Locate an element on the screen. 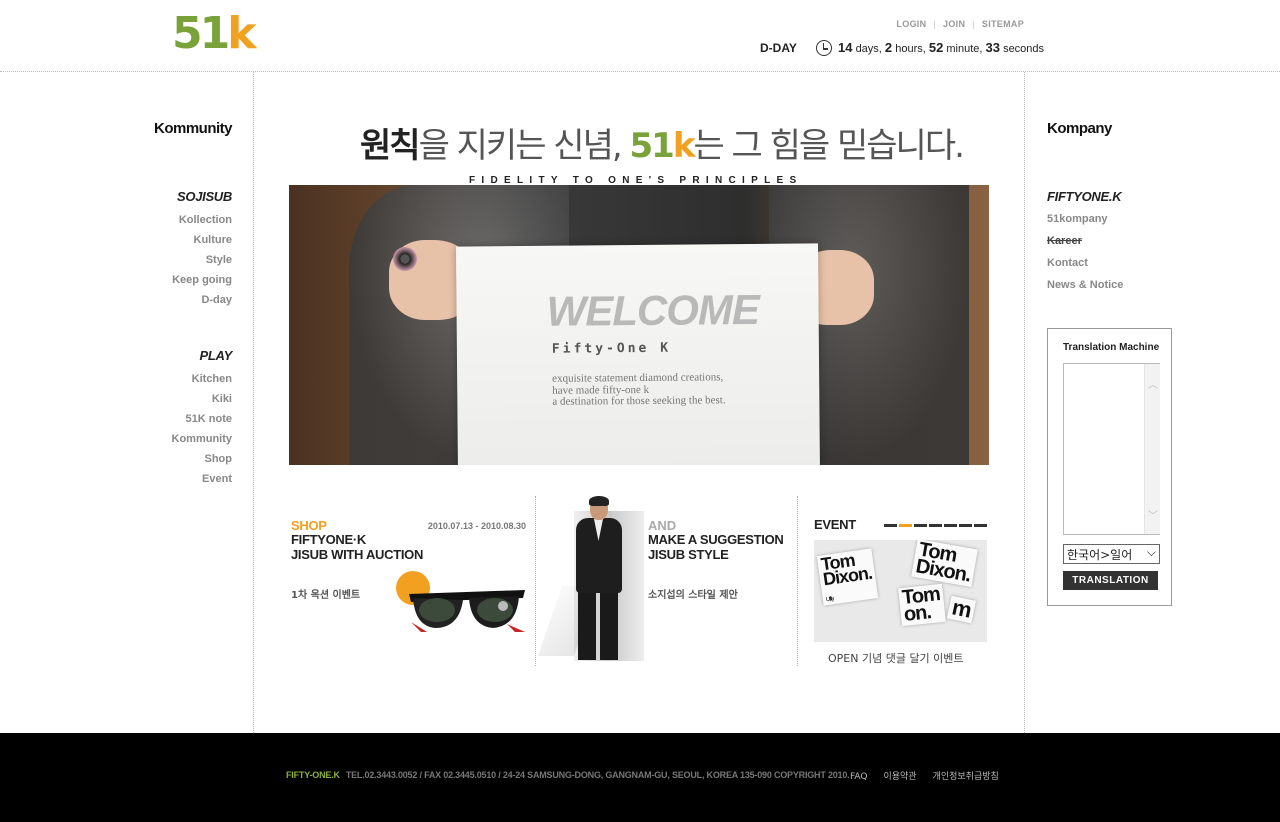 Image resolution: width=1280 pixels, height=822 pixels. style-tag: AND is located at coordinates (662, 525).